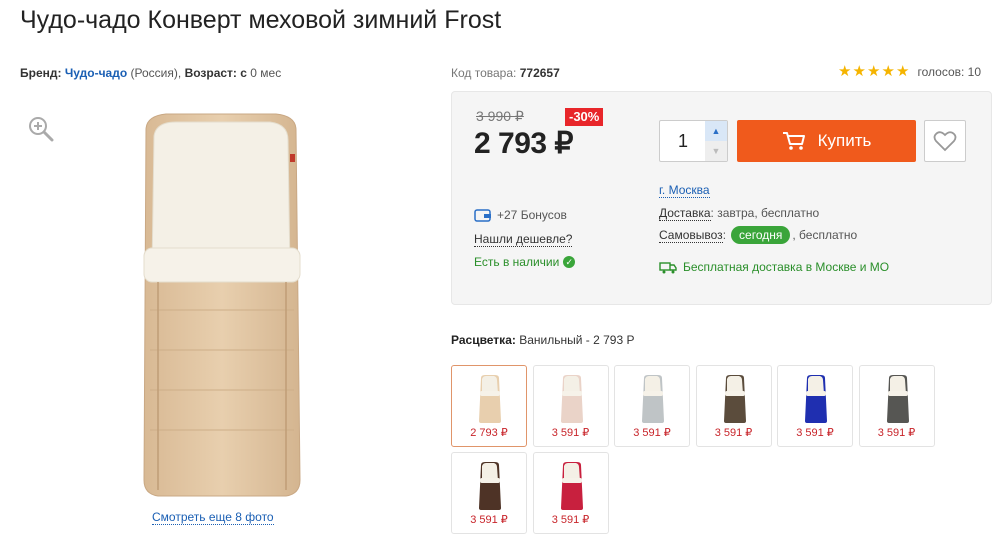 The image size is (1000, 558). I want to click on heart-icon, so click(945, 141).